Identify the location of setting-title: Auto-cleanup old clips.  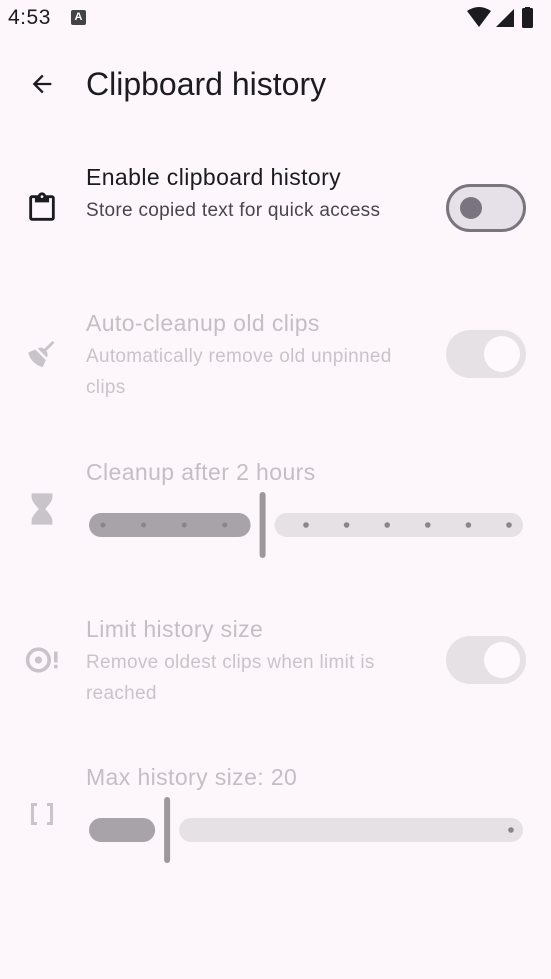
(203, 323).